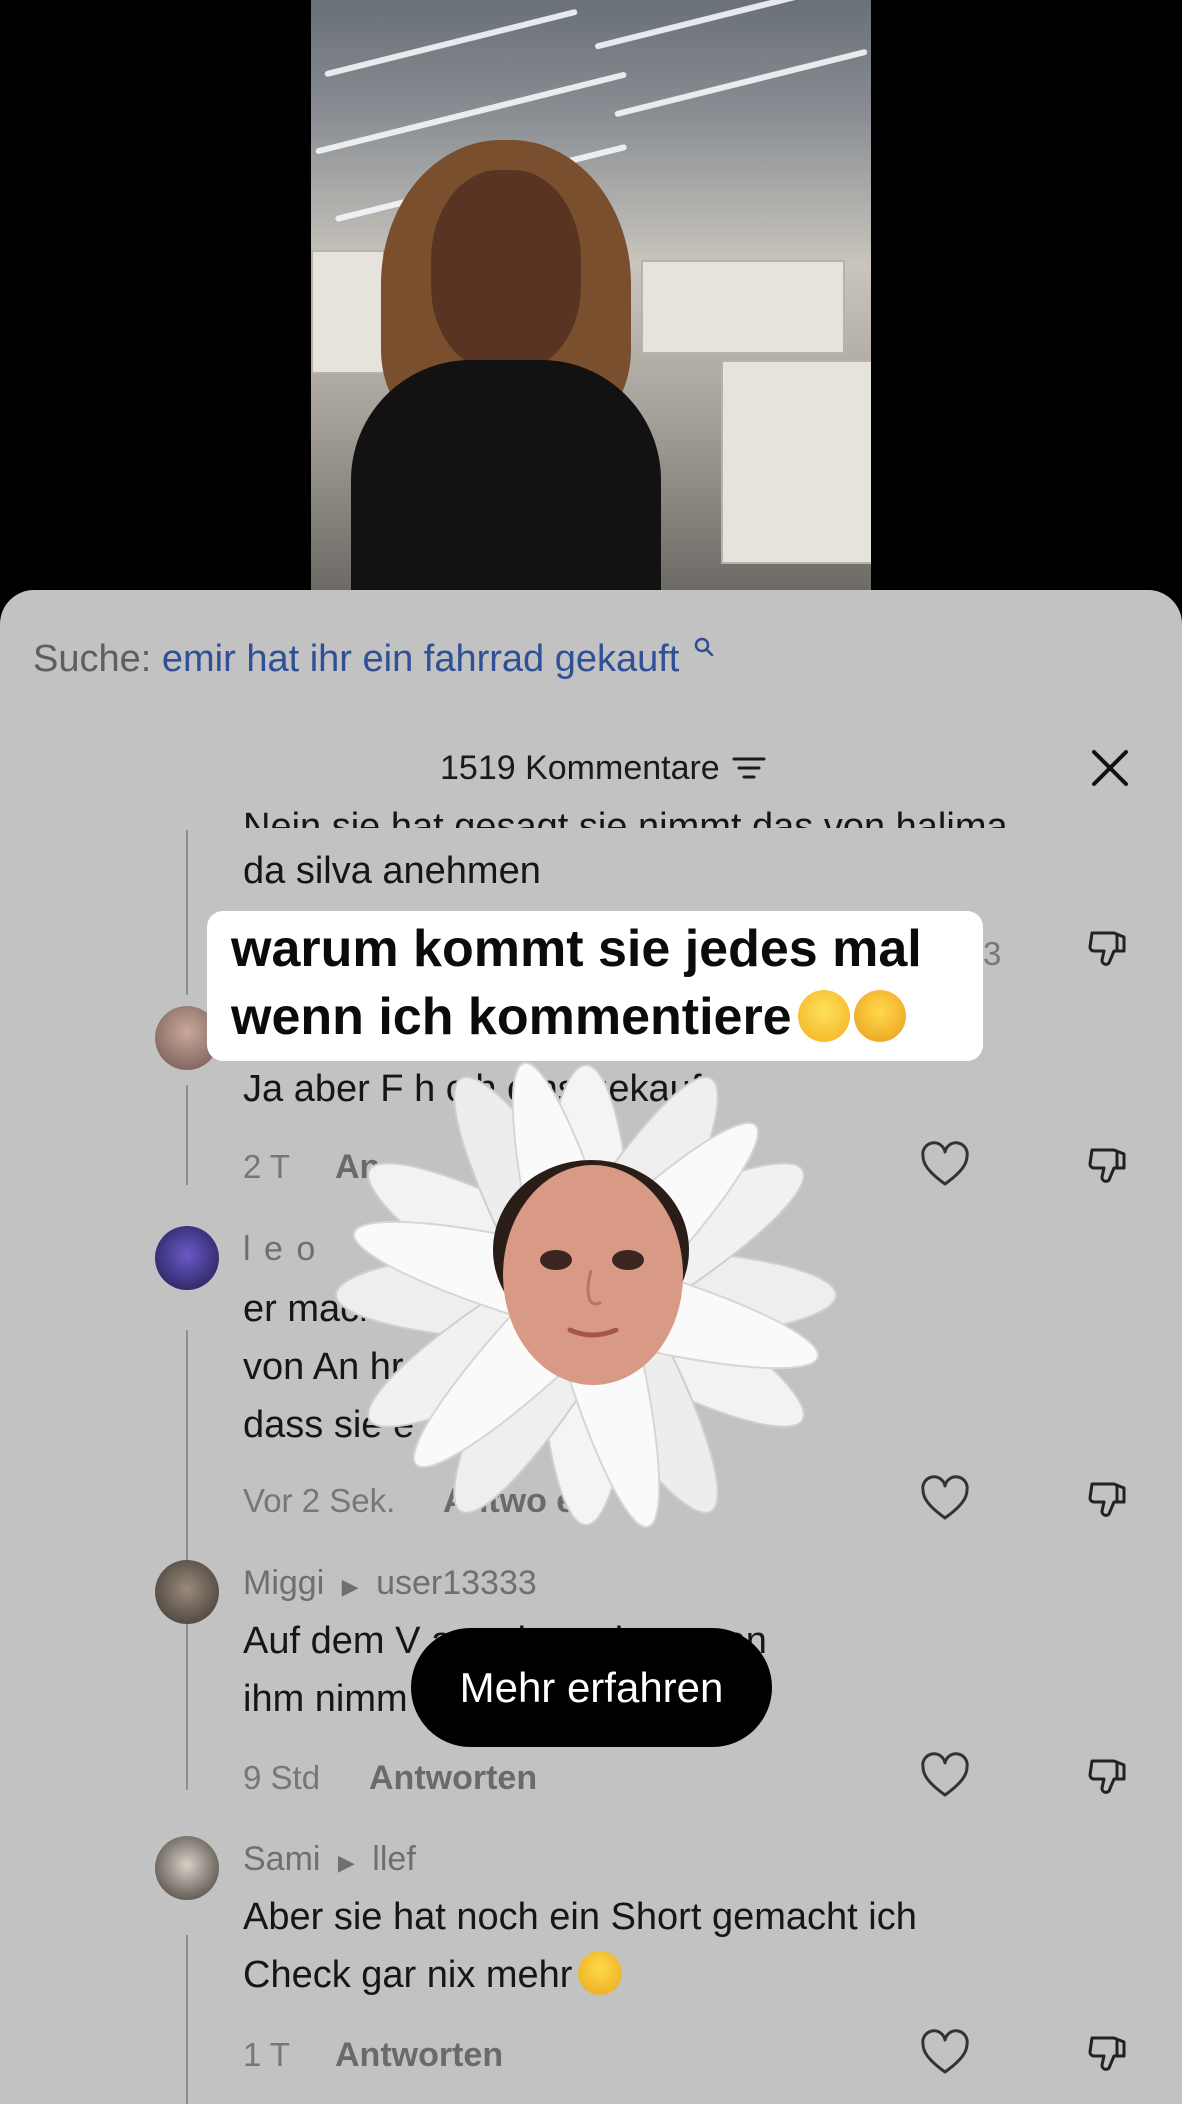 This screenshot has width=1182, height=2104. What do you see at coordinates (267, 1166) in the screenshot?
I see `comment-timestamp: 2 T` at bounding box center [267, 1166].